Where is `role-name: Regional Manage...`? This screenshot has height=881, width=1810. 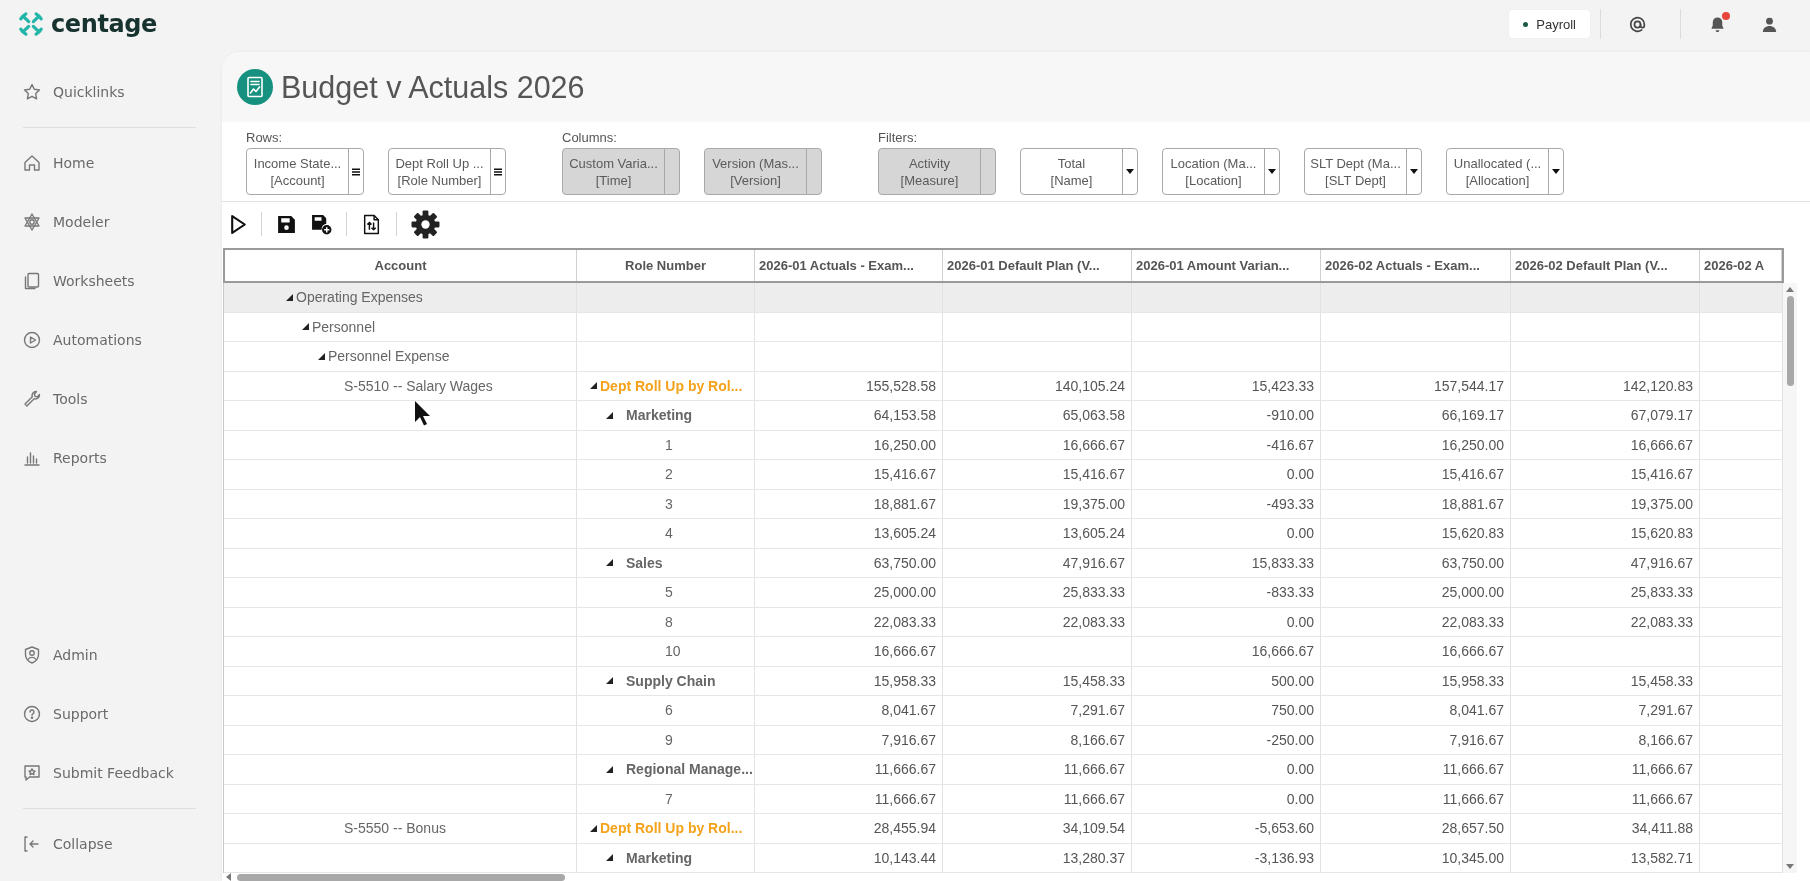 role-name: Regional Manage... is located at coordinates (689, 769).